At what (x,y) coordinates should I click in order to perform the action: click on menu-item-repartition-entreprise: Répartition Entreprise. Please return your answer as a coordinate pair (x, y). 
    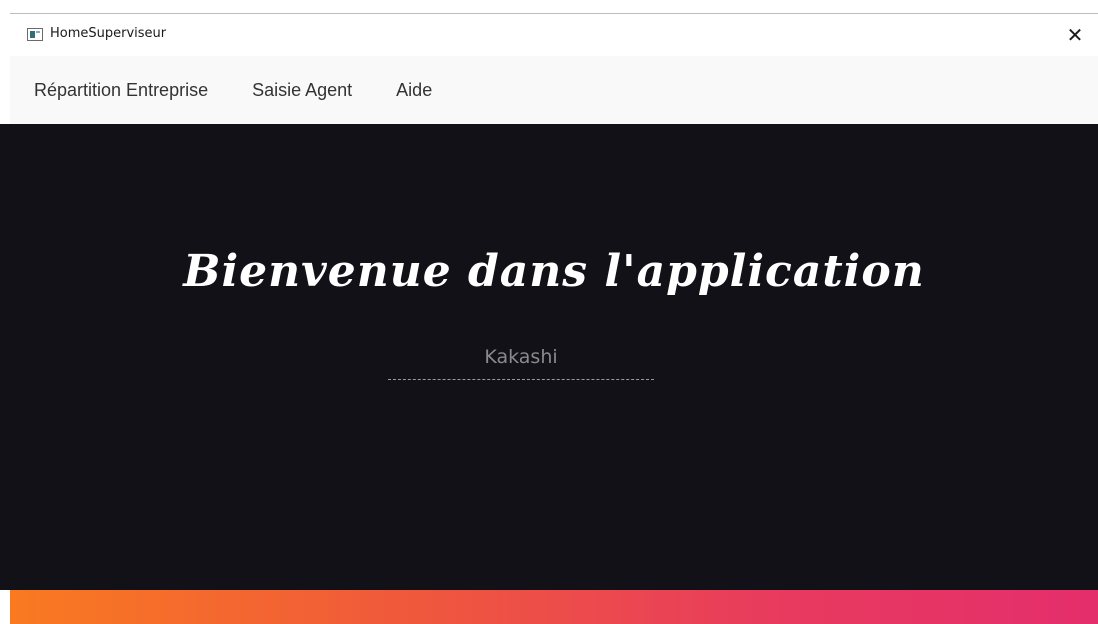
    Looking at the image, I should click on (121, 90).